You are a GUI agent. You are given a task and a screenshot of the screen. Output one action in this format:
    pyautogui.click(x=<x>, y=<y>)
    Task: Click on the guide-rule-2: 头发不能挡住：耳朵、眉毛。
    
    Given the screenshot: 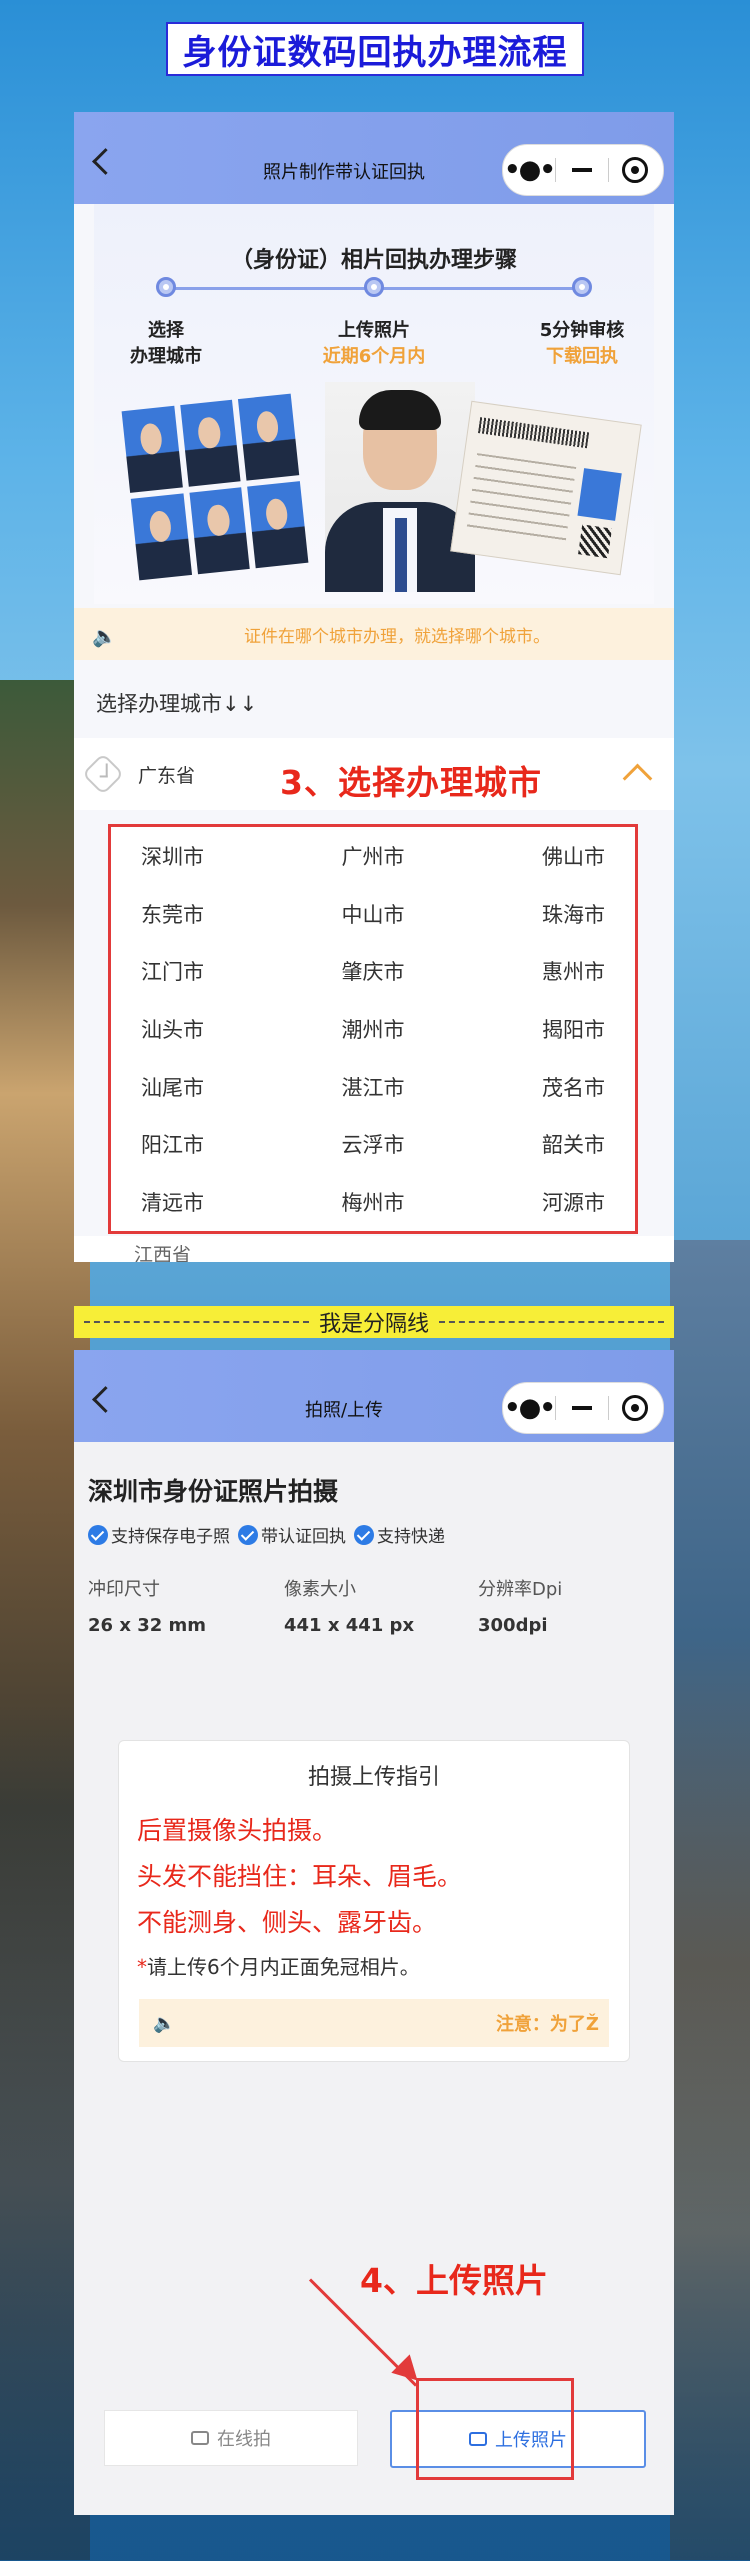 What is the action you would take?
    pyautogui.click(x=300, y=1876)
    